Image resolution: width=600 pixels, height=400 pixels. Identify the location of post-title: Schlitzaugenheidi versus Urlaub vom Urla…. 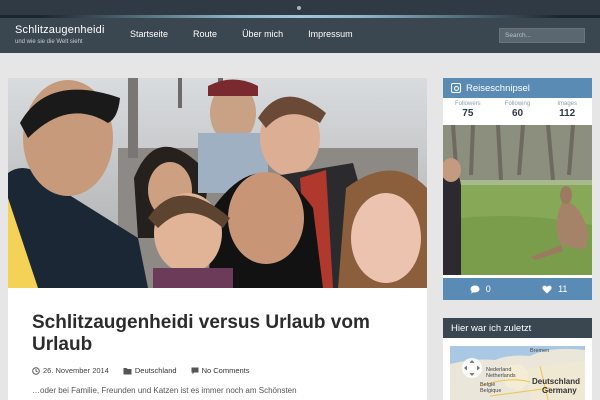
(222, 334).